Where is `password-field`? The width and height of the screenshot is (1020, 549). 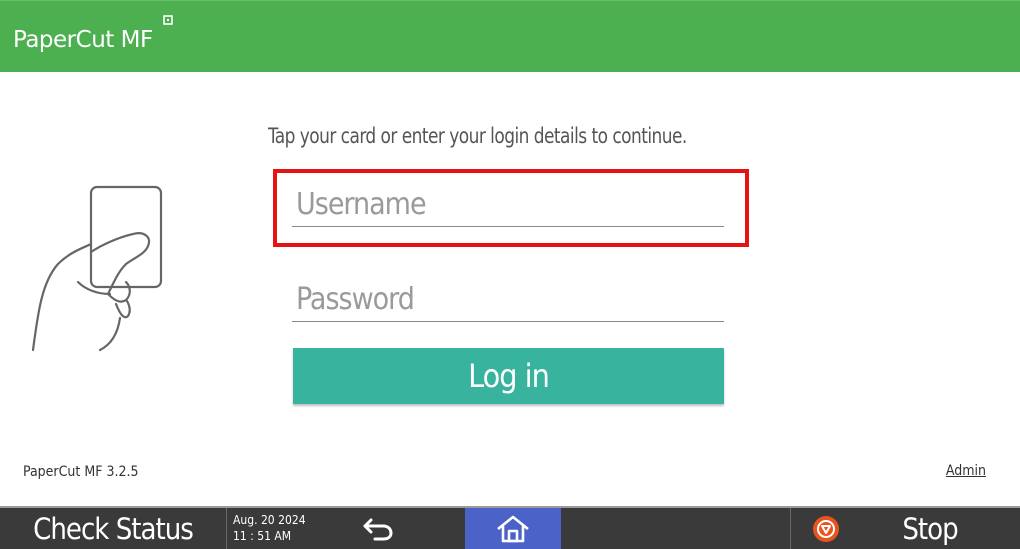 password-field is located at coordinates (508, 299).